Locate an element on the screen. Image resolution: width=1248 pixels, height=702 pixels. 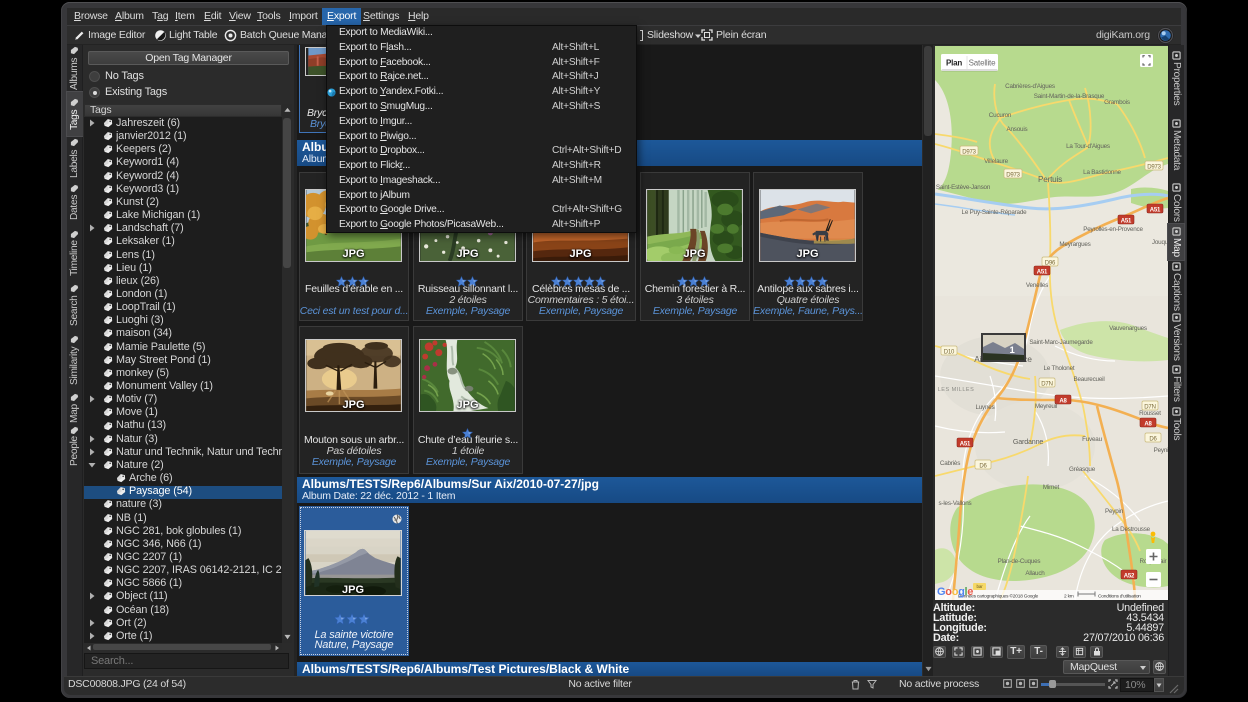
svg-text: Villelaure is located at coordinates (996, 161).